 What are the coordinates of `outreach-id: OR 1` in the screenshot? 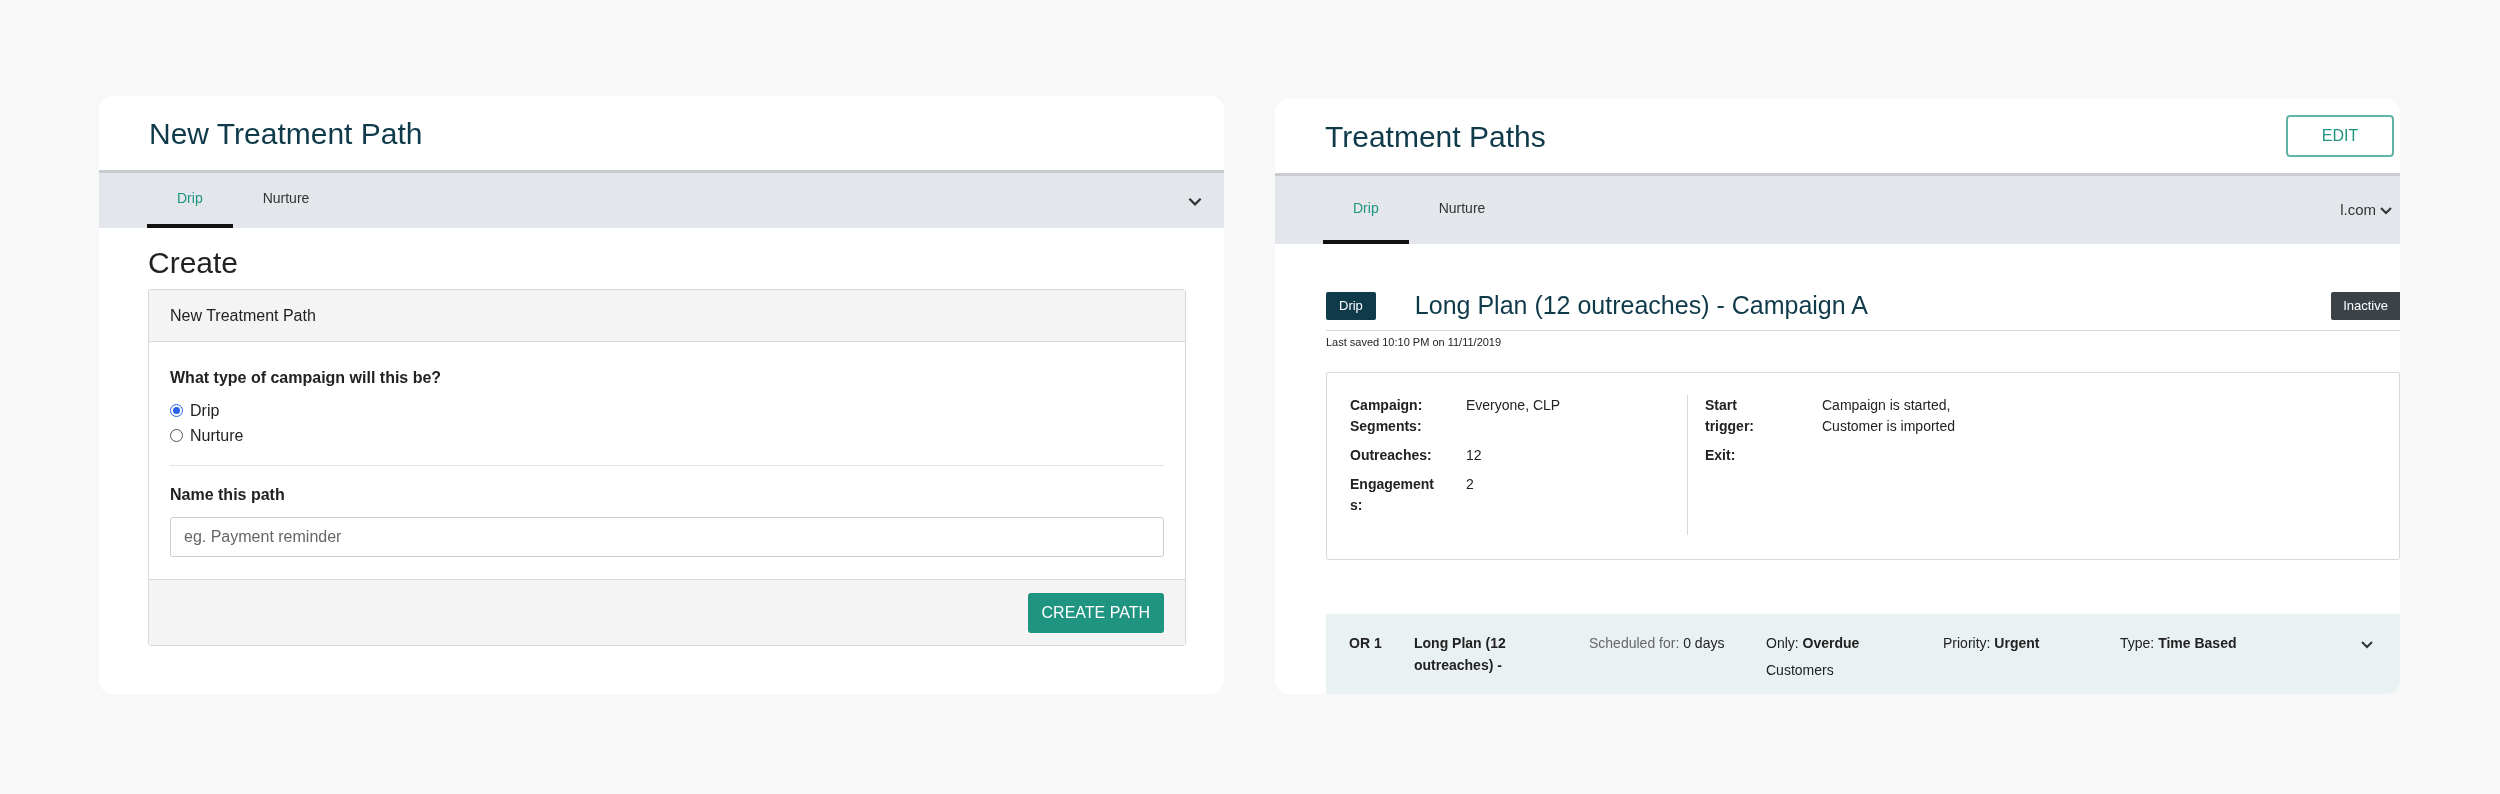 It's located at (1366, 643).